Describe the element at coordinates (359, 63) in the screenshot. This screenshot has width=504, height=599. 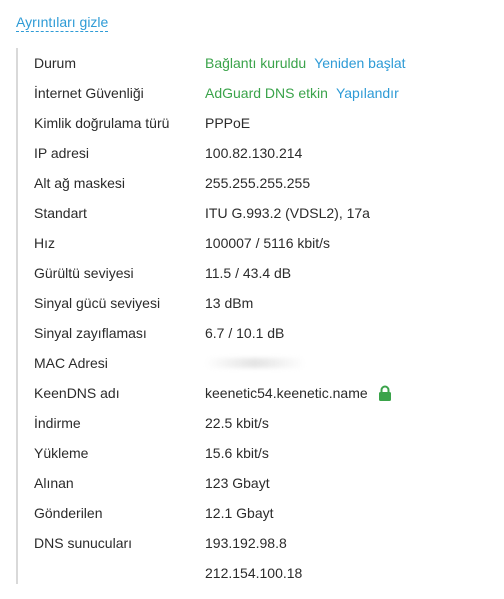
I see `restart-link: Yeniden başlat` at that location.